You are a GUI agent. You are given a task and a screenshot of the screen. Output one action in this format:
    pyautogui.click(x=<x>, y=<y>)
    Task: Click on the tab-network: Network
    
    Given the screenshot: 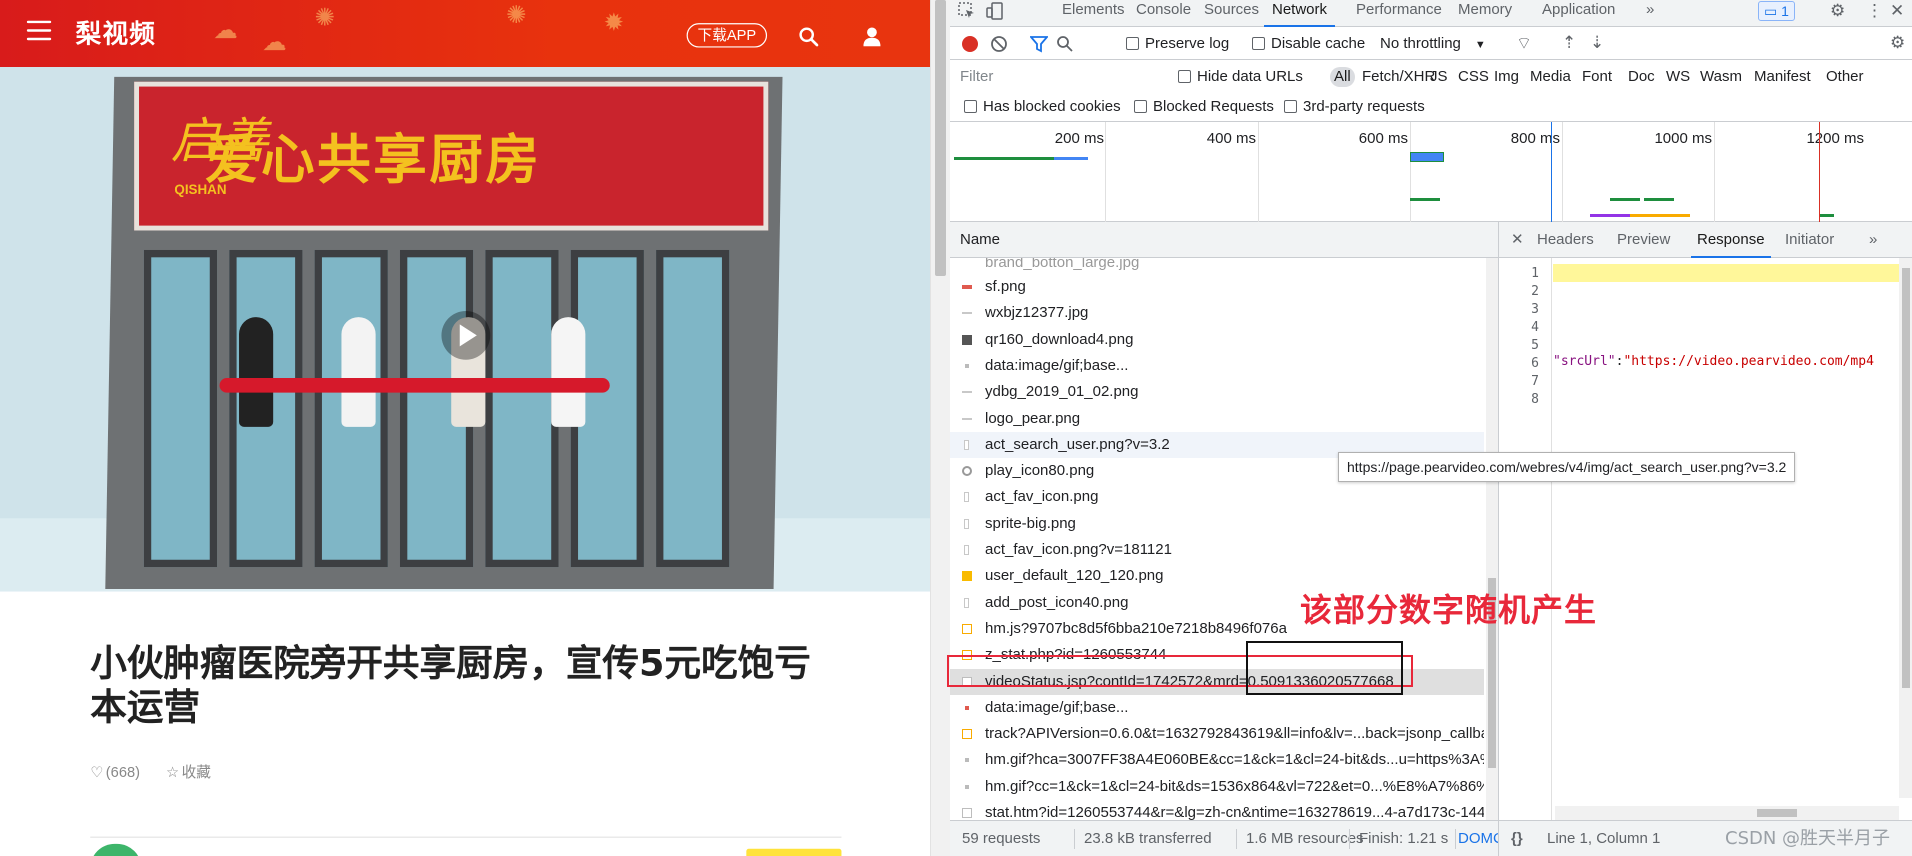 What is the action you would take?
    pyautogui.click(x=1300, y=13)
    